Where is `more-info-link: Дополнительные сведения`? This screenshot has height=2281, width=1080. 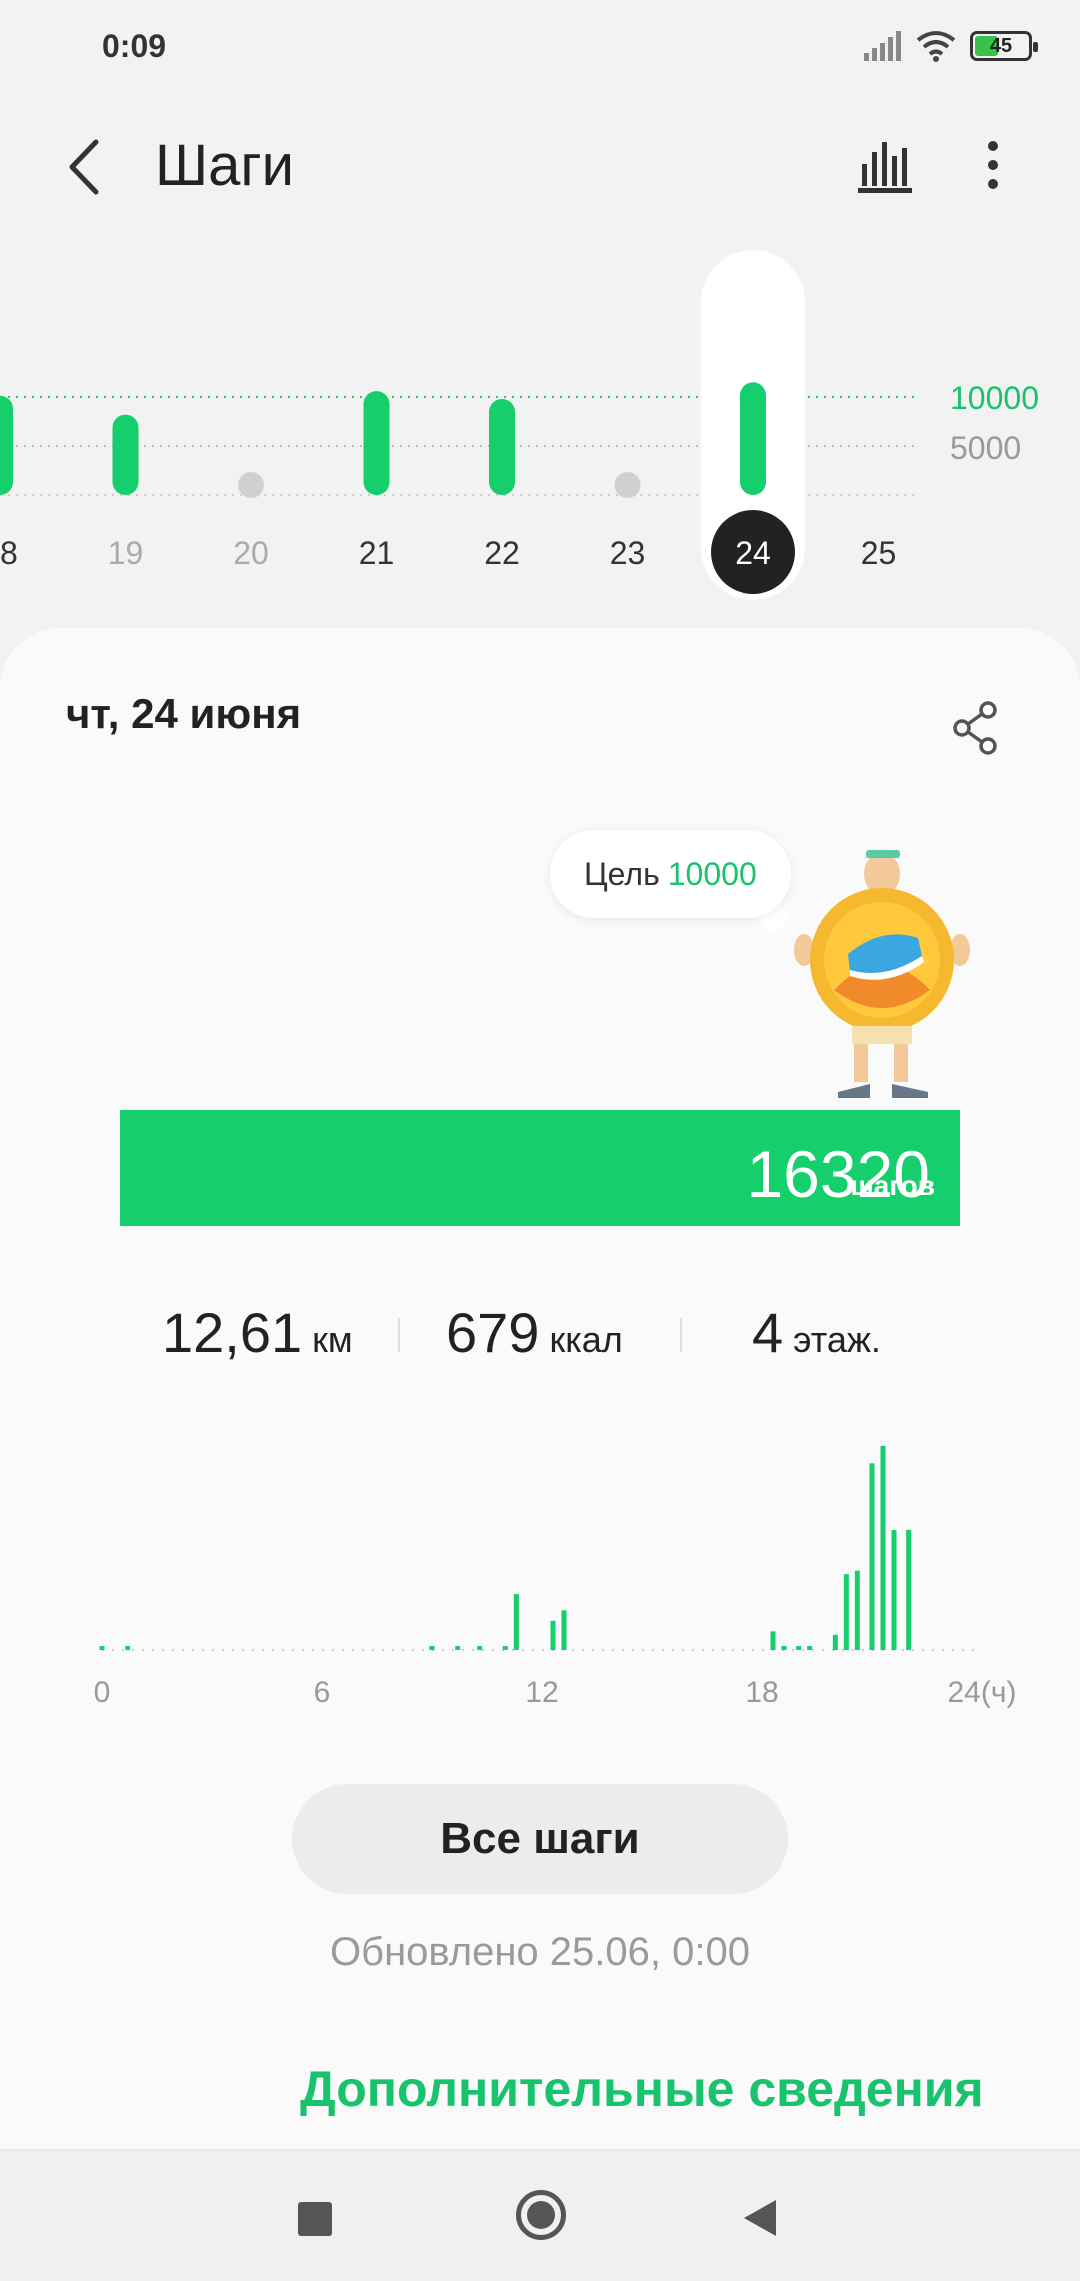 more-info-link: Дополнительные сведения is located at coordinates (642, 2089).